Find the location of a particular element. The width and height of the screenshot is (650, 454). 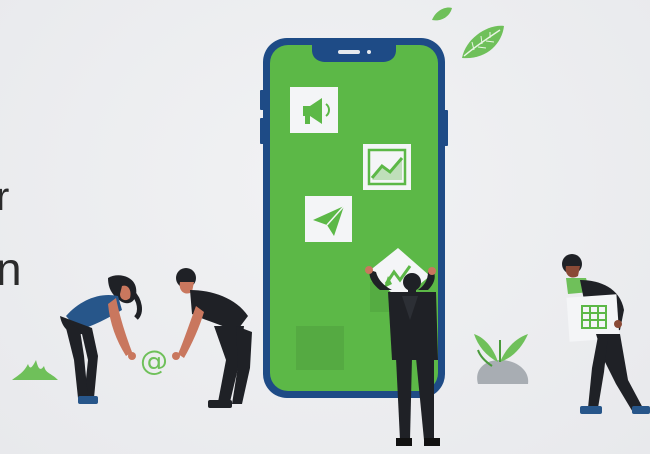

chart-icon is located at coordinates (387, 167).